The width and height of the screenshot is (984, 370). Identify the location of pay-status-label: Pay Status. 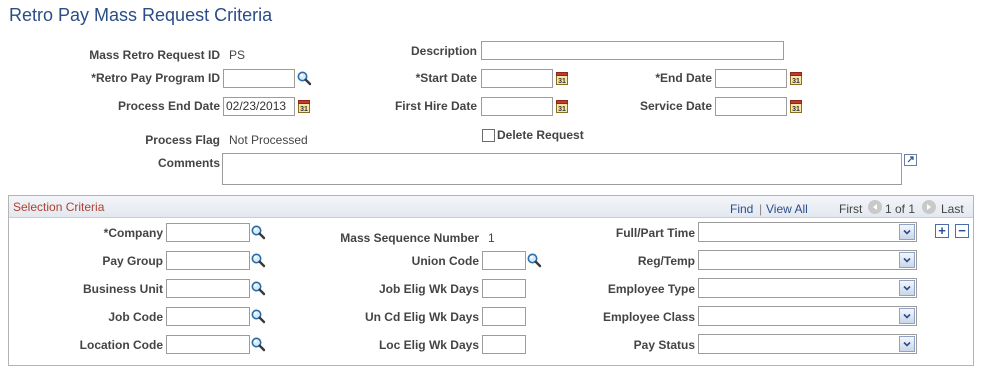
(664, 345).